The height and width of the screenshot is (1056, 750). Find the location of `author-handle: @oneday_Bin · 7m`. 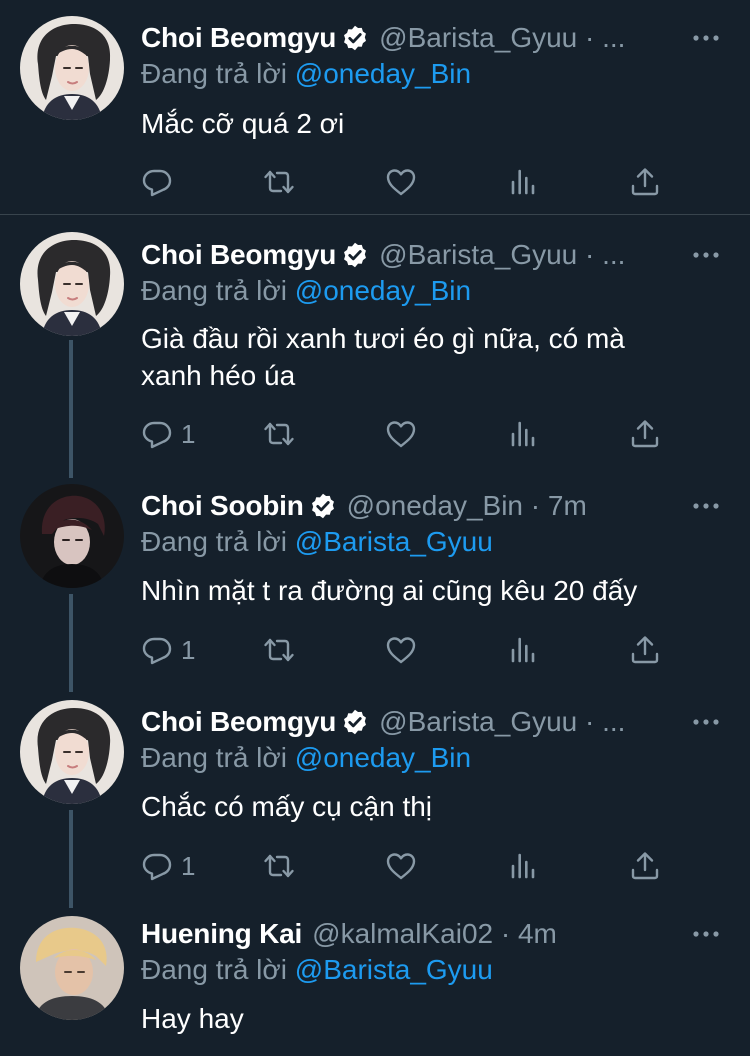

author-handle: @oneday_Bin · 7m is located at coordinates (467, 506).